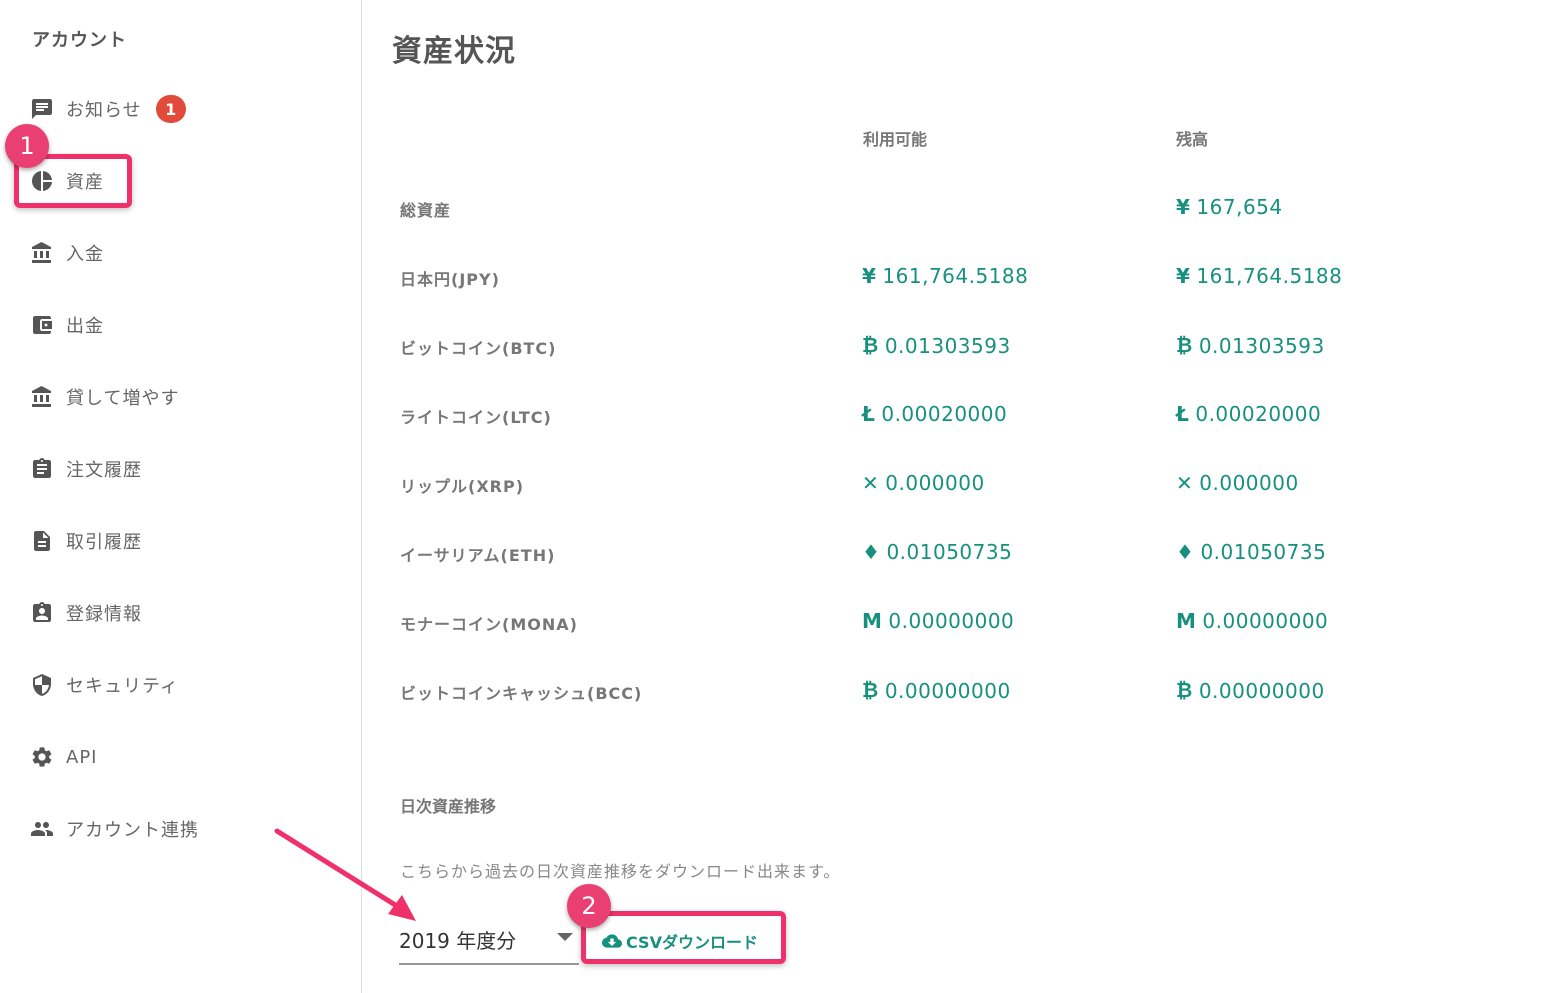 The height and width of the screenshot is (993, 1563). I want to click on sidebar-item-notifications: お知らせ 1, so click(108, 109).